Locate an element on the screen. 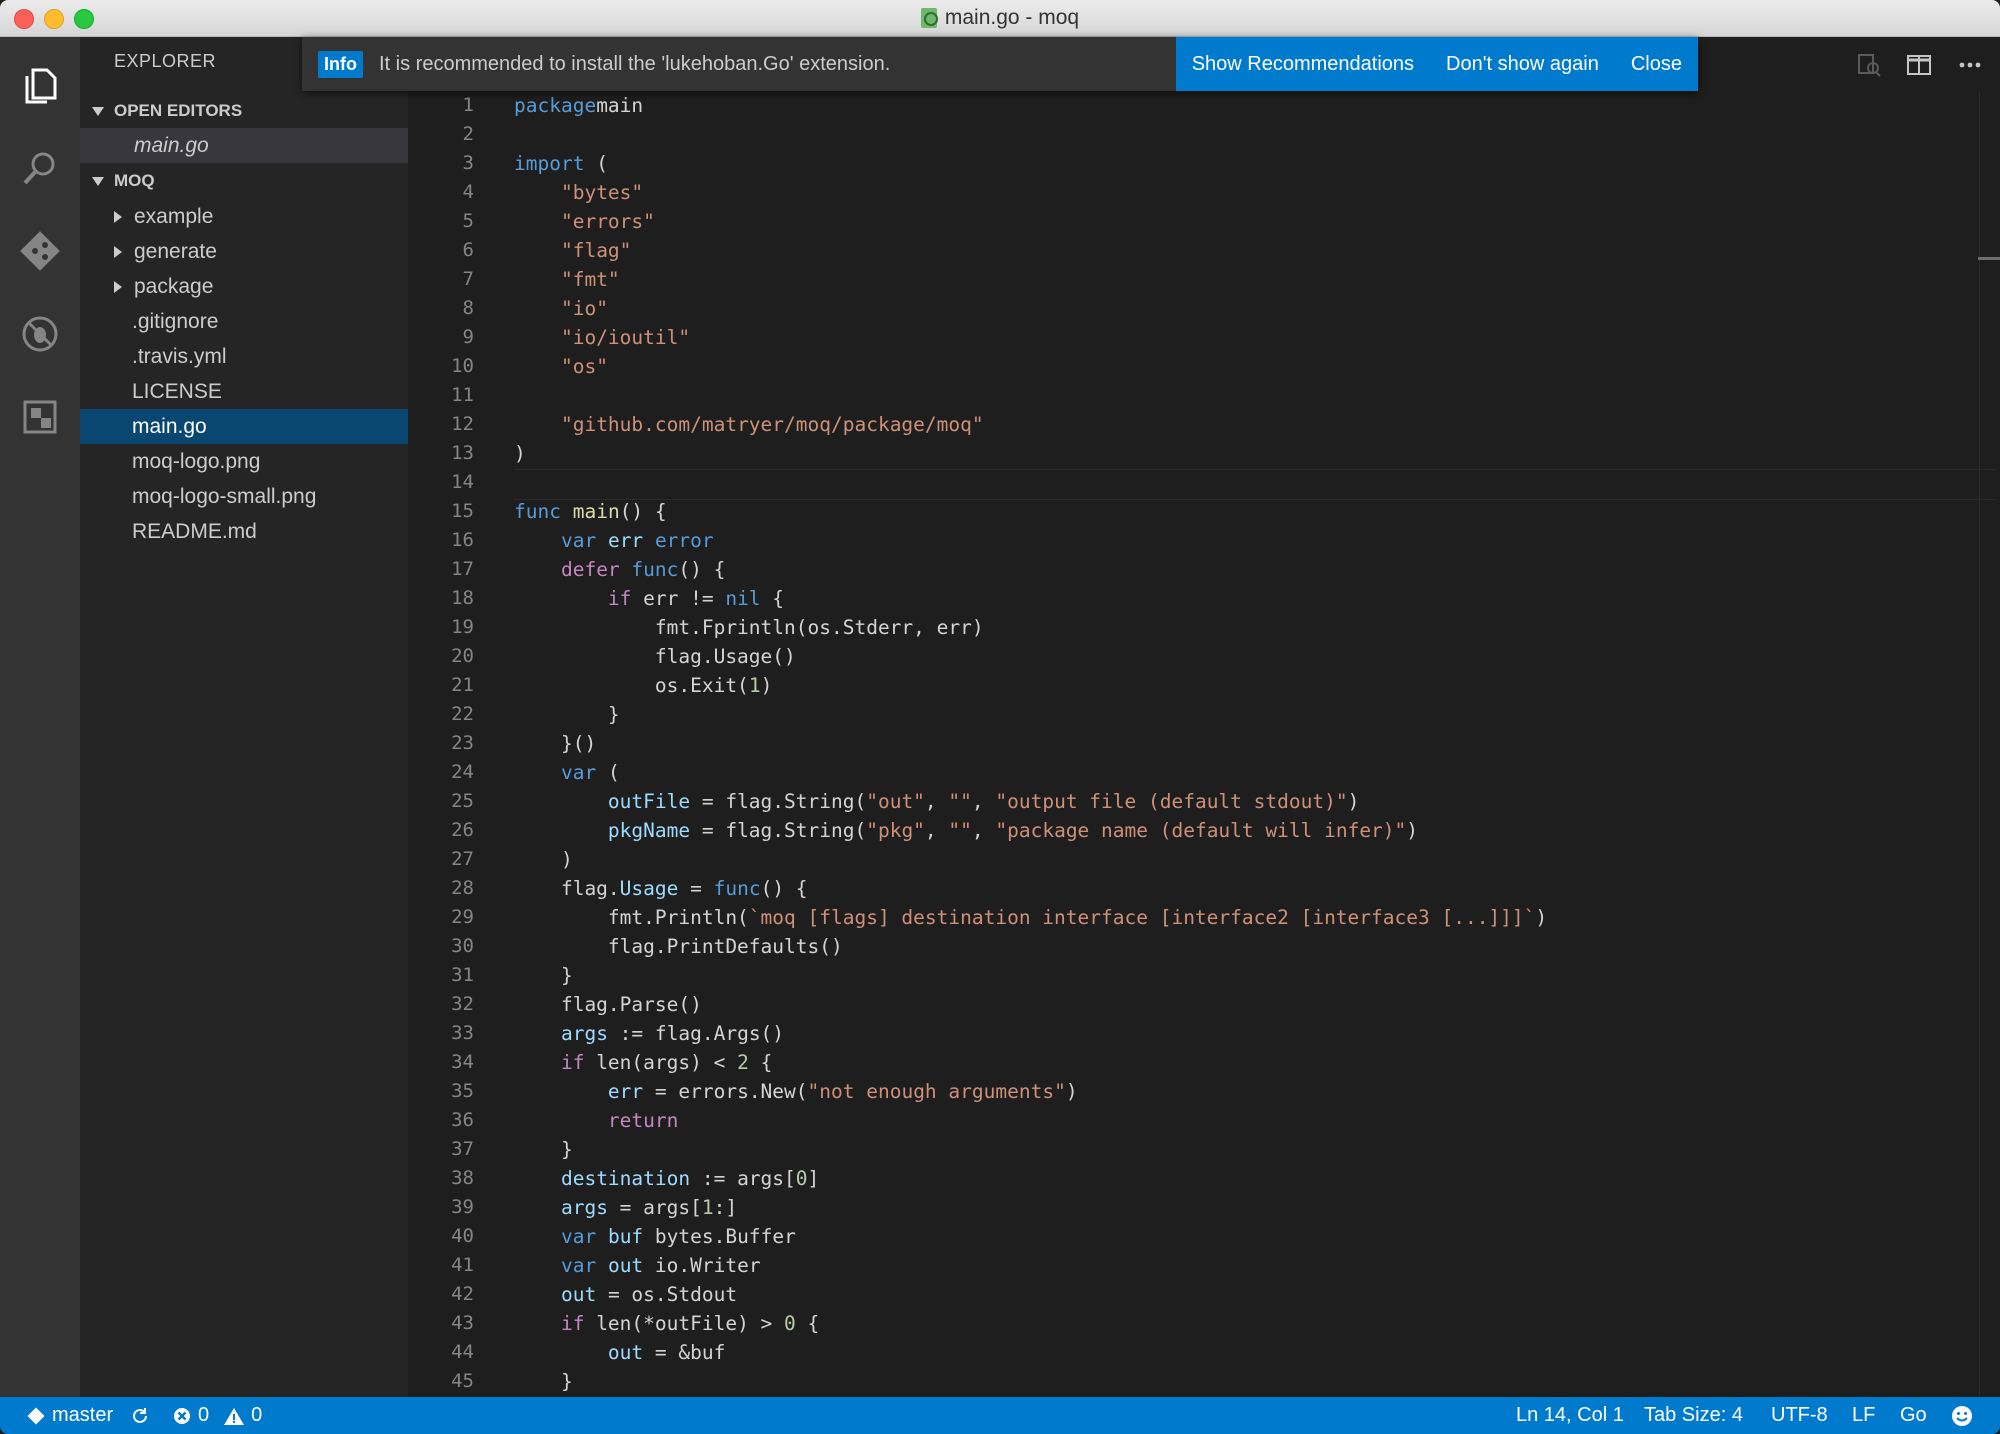  folder-label: example is located at coordinates (174, 216).